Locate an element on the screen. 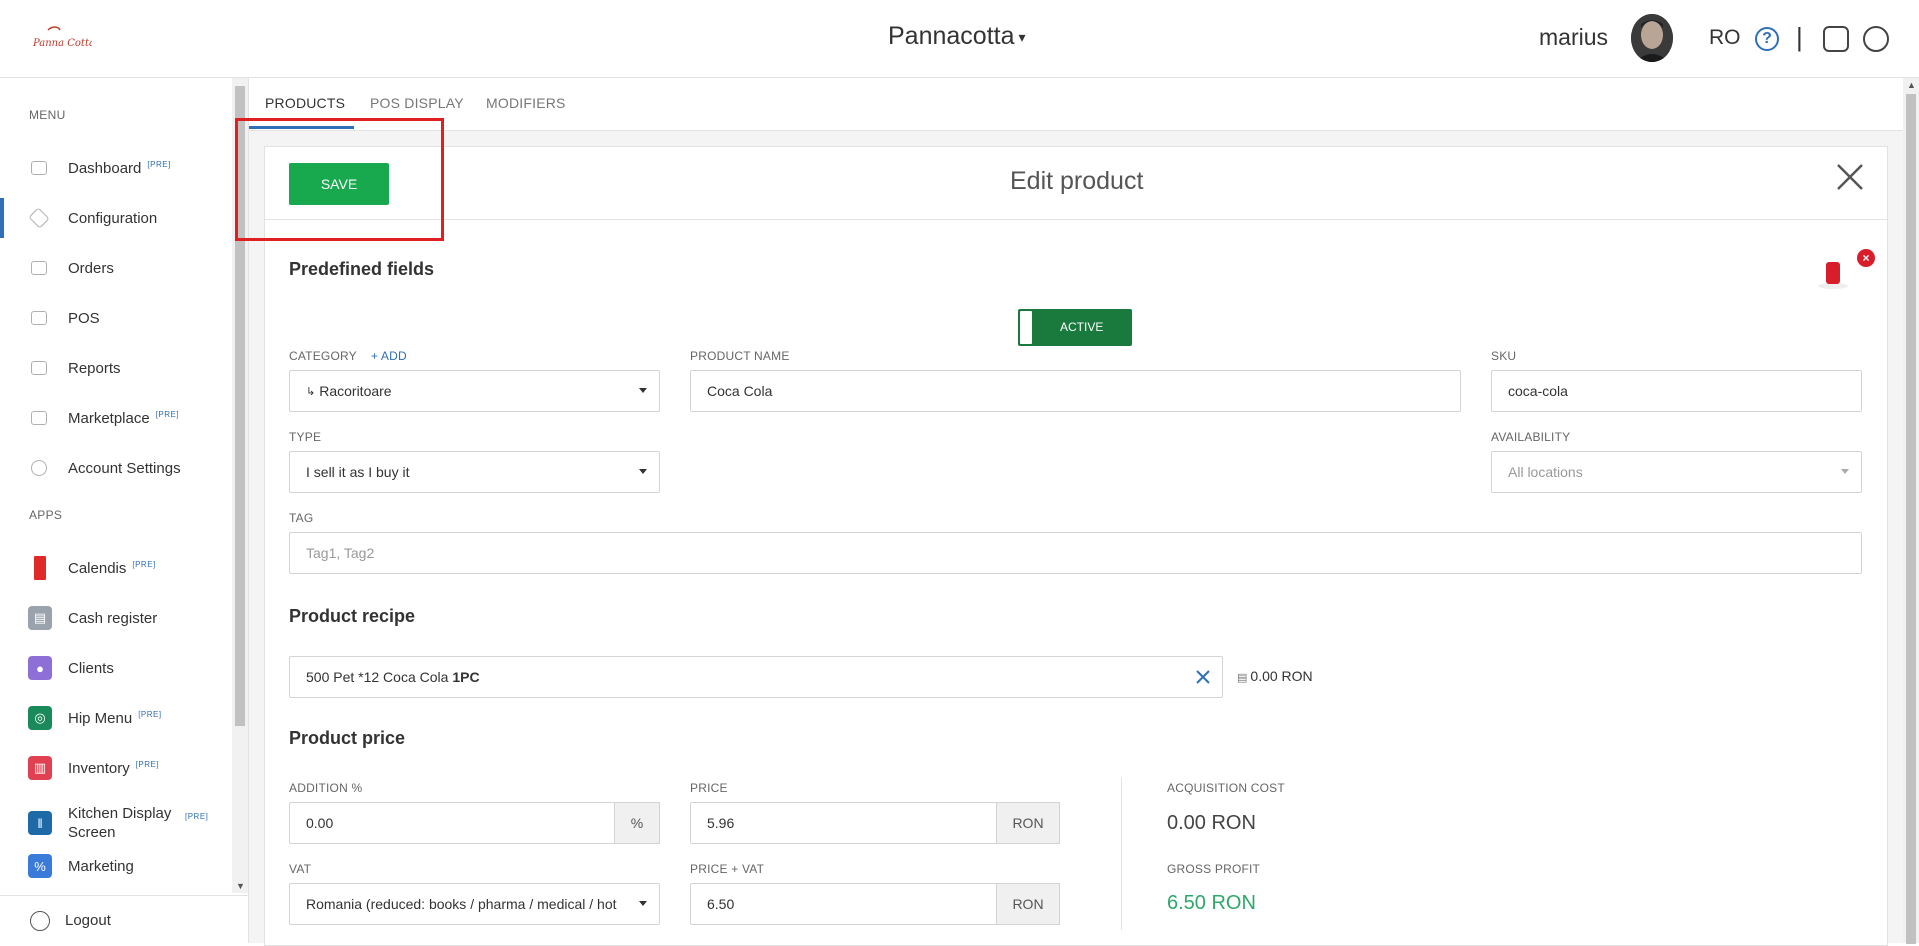 The image size is (1919, 946). tab-products: PRODUCTS is located at coordinates (305, 103).